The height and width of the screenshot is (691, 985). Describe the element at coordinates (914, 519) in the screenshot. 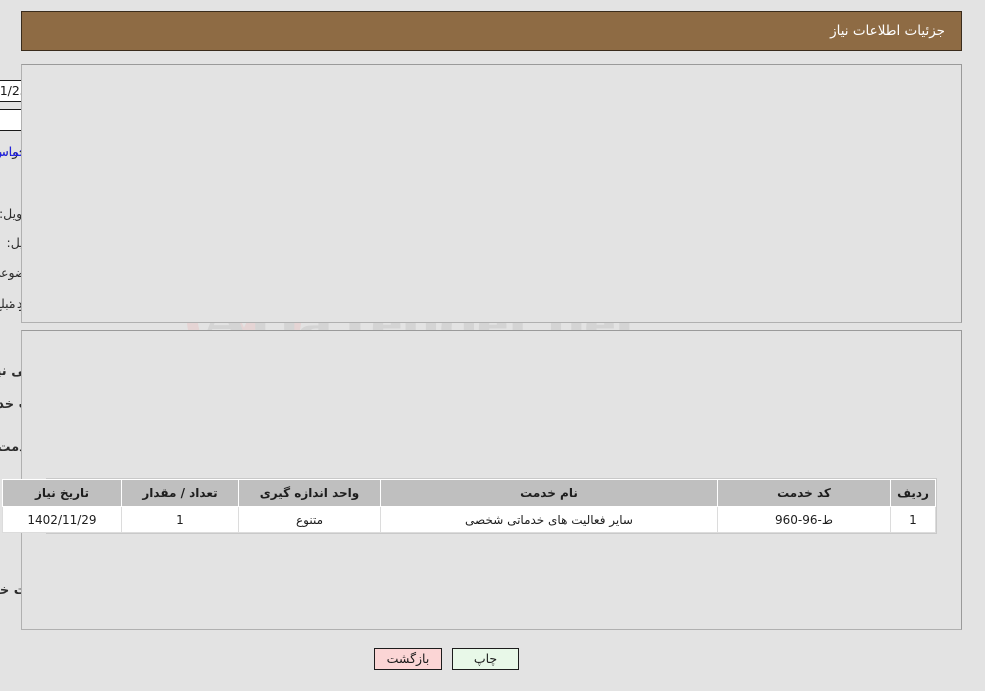

I see `cell-radif: 1` at that location.